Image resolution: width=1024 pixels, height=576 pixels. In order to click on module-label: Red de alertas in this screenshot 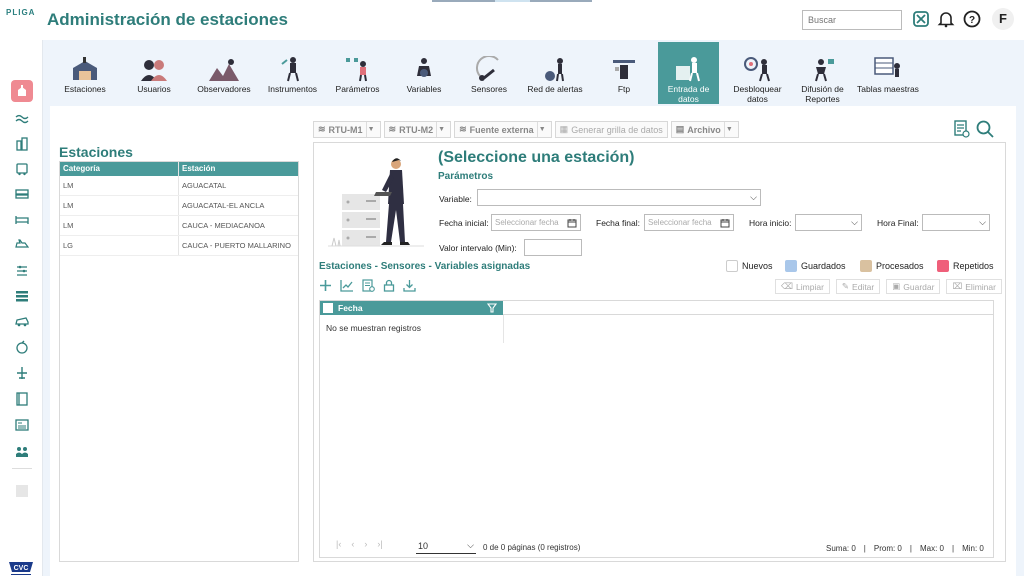, I will do `click(555, 89)`.